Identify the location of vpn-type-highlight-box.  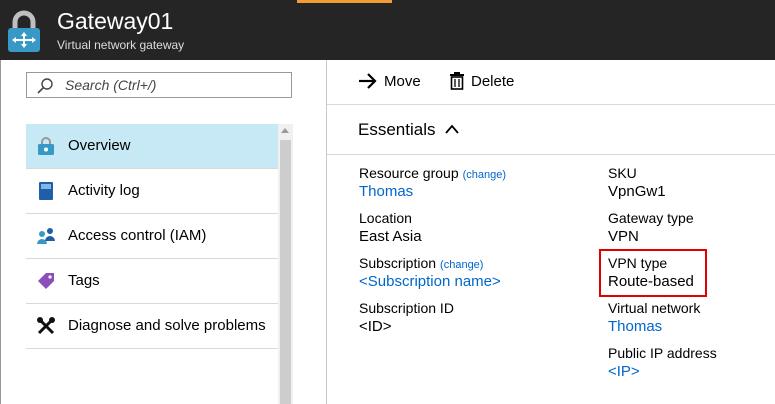
(653, 273).